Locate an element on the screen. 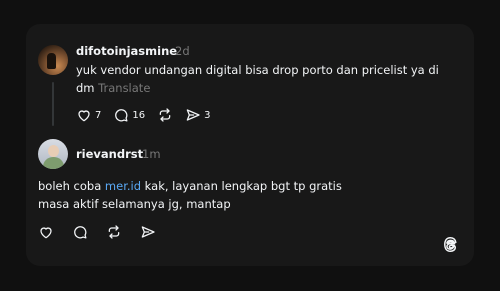  like-button is located at coordinates (46, 232).